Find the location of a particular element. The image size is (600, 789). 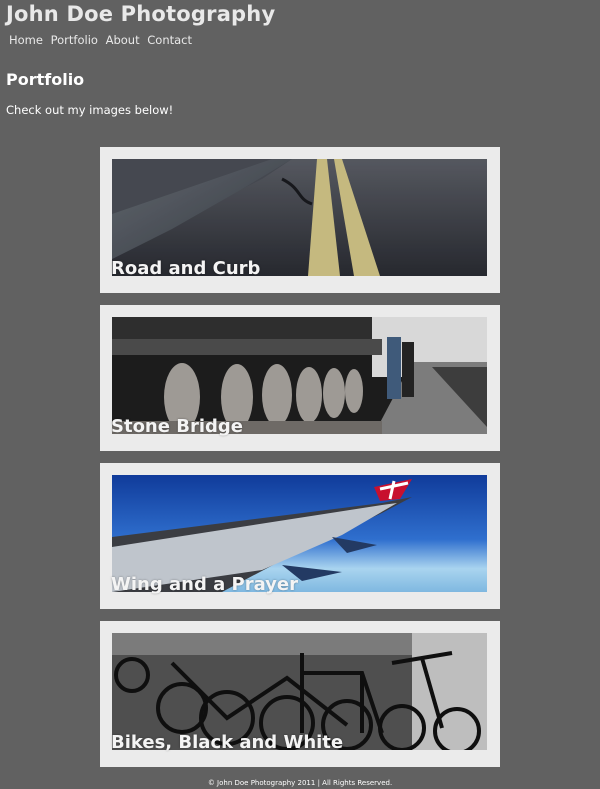

photo-caption: Road and Curb is located at coordinates (186, 268).